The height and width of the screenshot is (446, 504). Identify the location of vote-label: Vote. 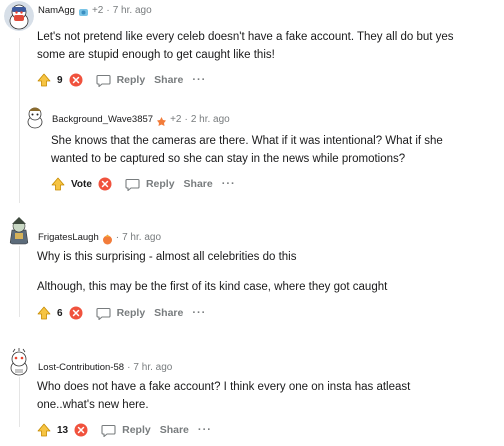
(81, 184).